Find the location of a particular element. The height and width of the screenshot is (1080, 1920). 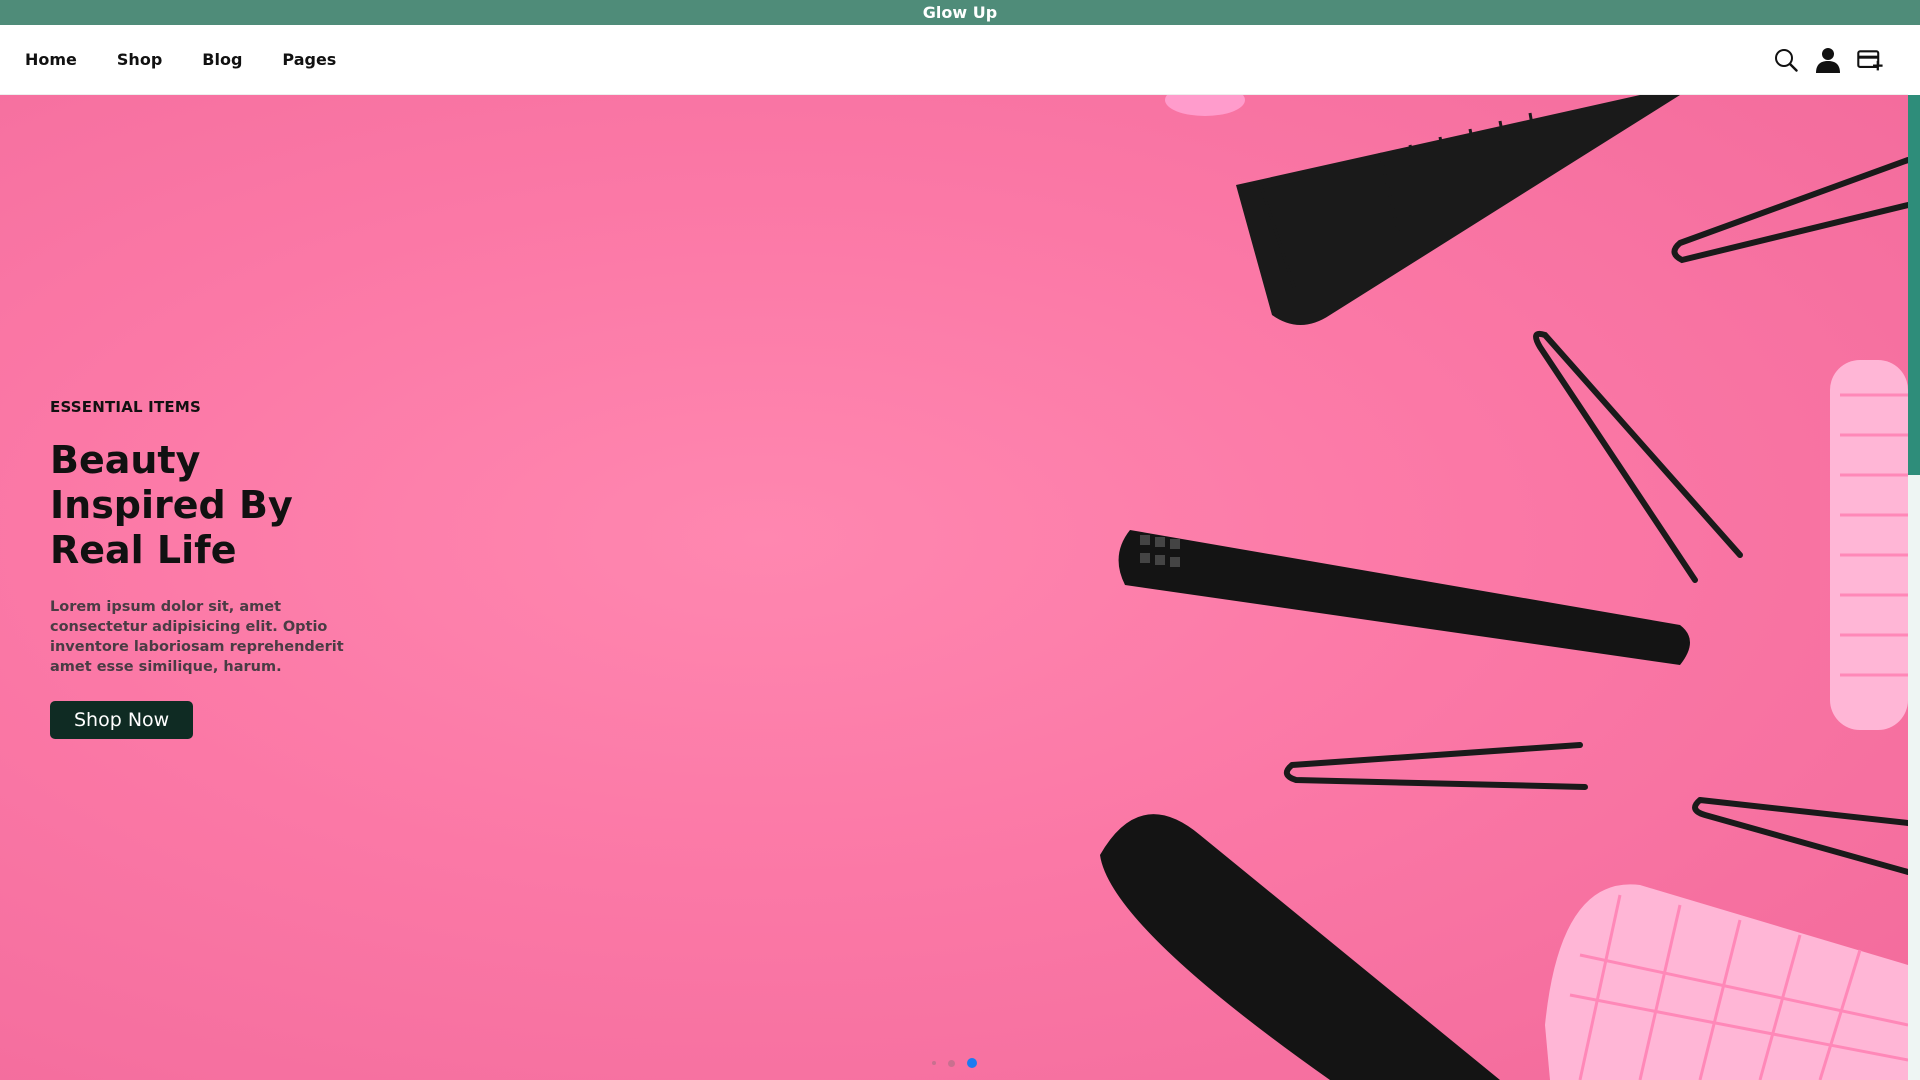

shop-now-button: Shop Now is located at coordinates (122, 720).